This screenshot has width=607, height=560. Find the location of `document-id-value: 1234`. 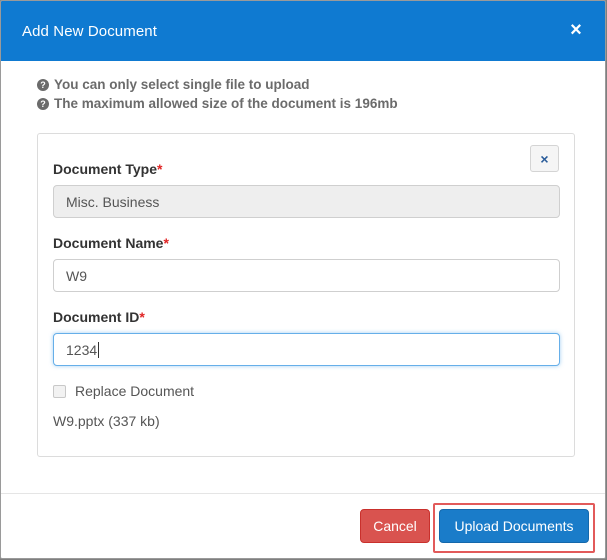

document-id-value: 1234 is located at coordinates (82, 349).